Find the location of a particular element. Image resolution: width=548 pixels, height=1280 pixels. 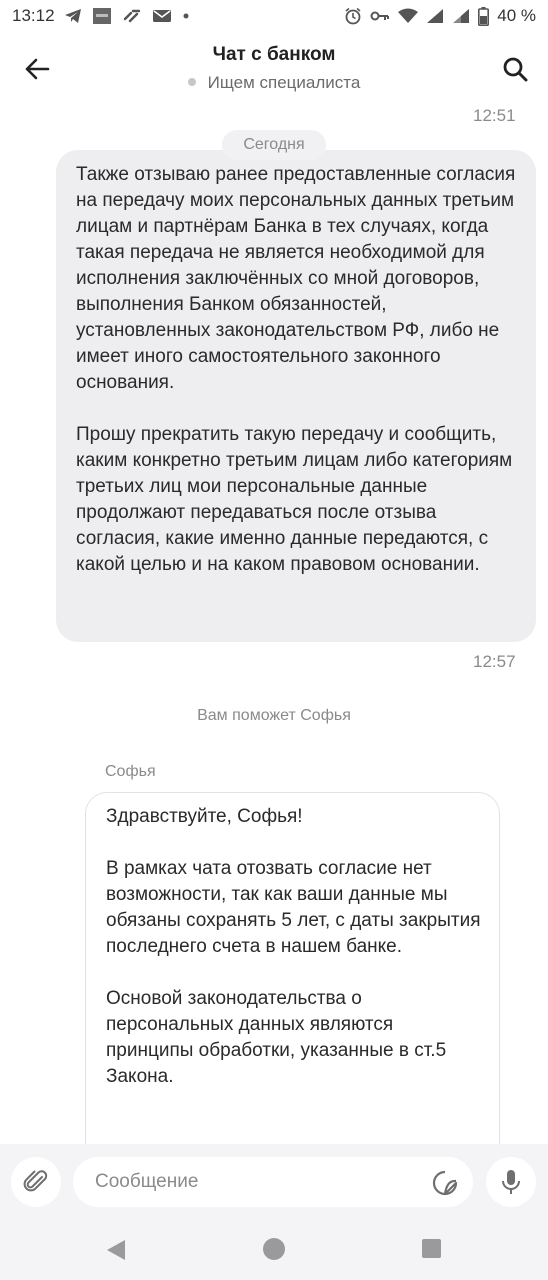

attach-button is located at coordinates (36, 1182).